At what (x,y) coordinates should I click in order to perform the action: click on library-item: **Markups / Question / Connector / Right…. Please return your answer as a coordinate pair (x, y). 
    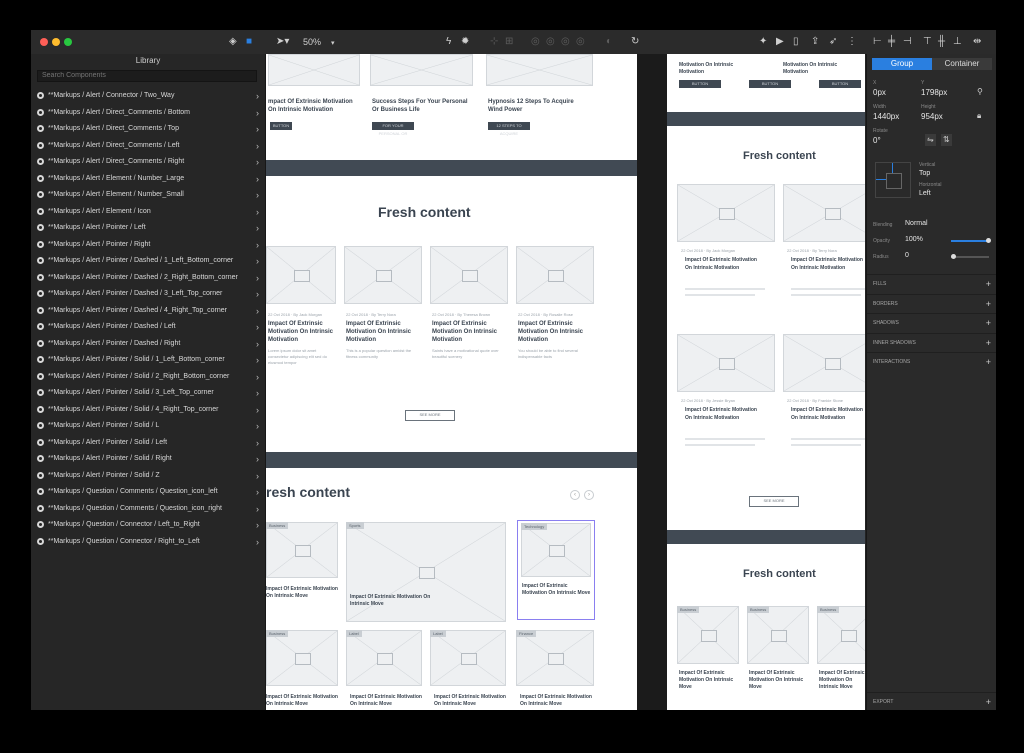
    Looking at the image, I should click on (148, 542).